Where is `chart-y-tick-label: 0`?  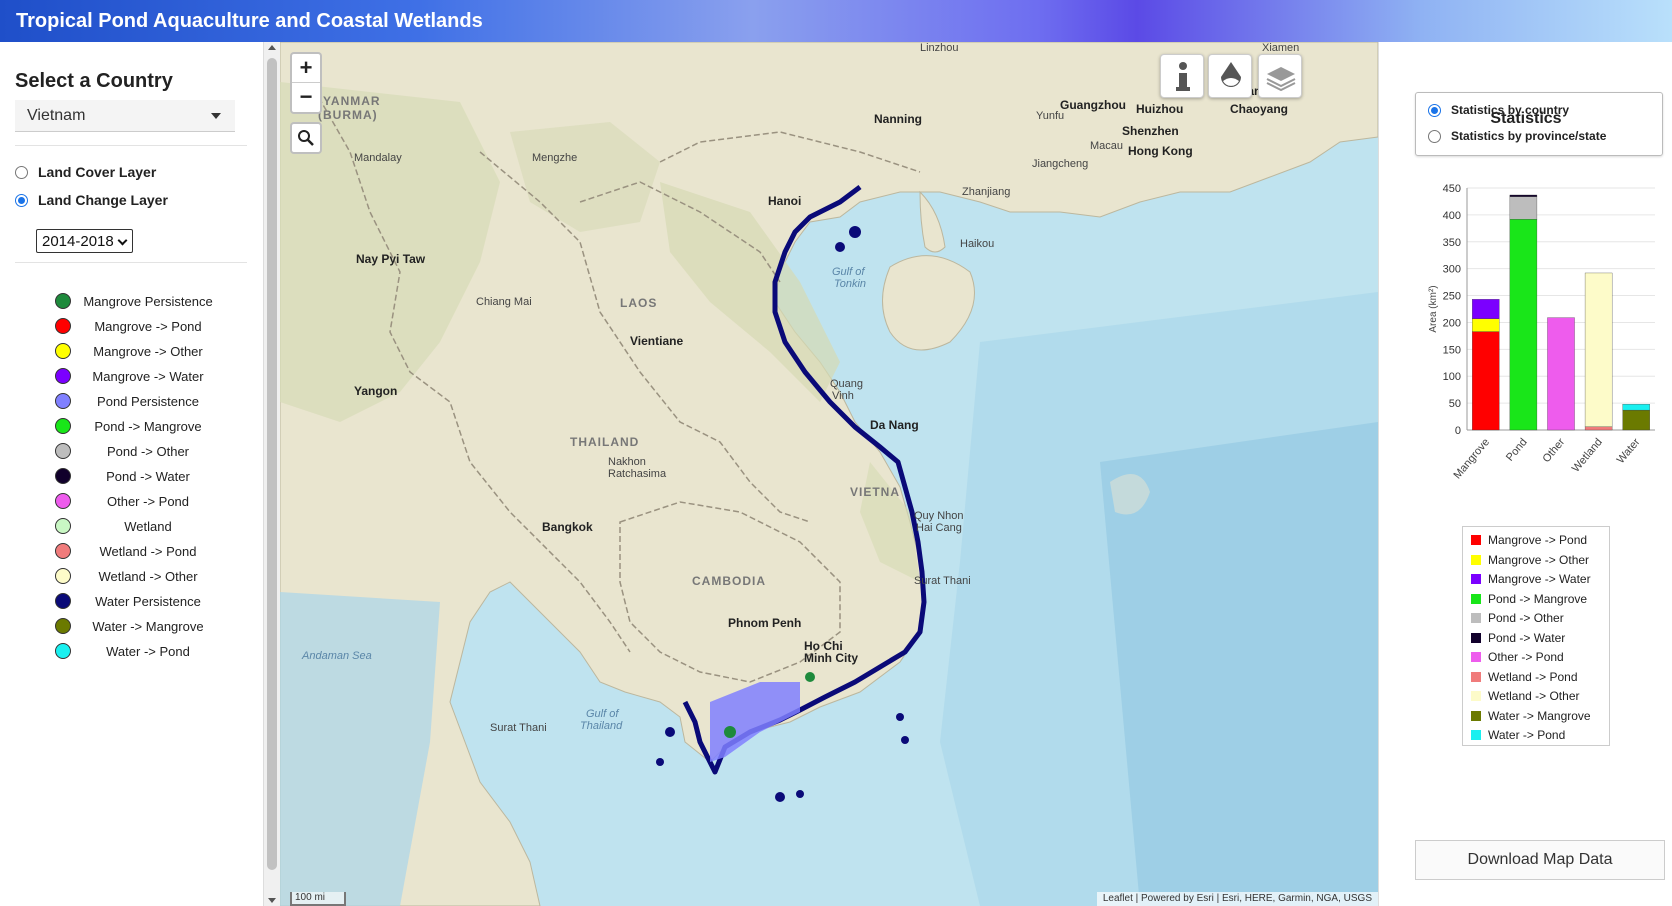 chart-y-tick-label: 0 is located at coordinates (1458, 431).